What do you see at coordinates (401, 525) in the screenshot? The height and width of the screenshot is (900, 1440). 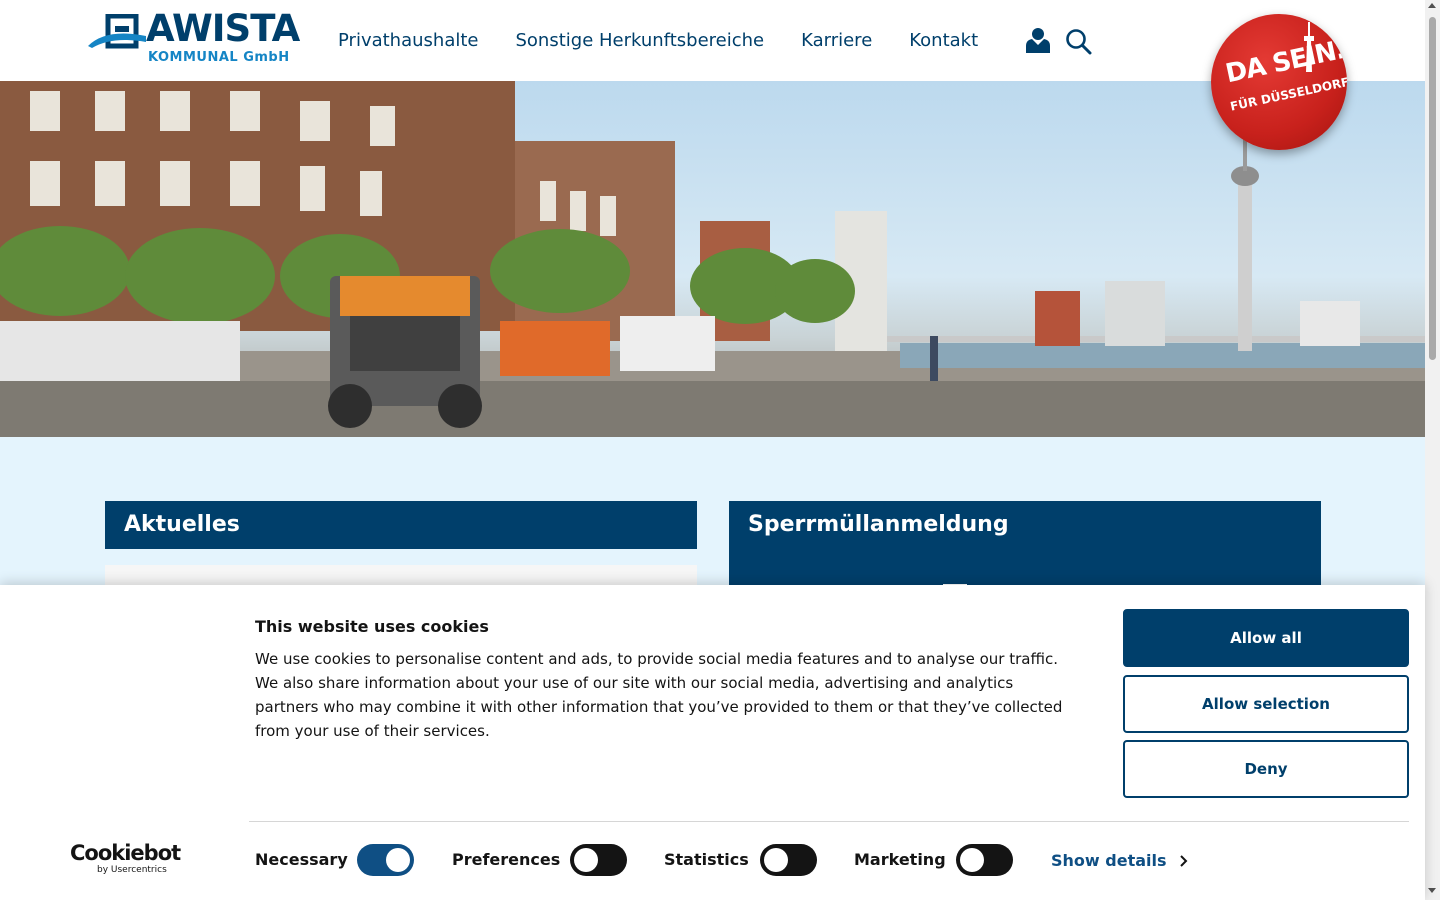 I see `news-heading: Aktuelles` at bounding box center [401, 525].